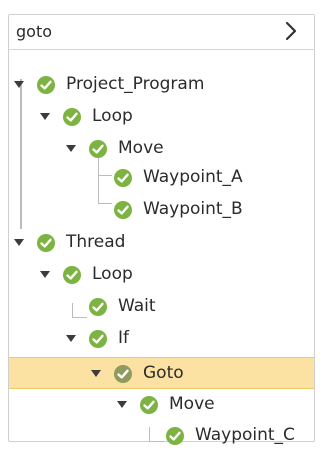 The width and height of the screenshot is (320, 450). I want to click on tree-node-waypoint-a: Waypoint_A, so click(161, 178).